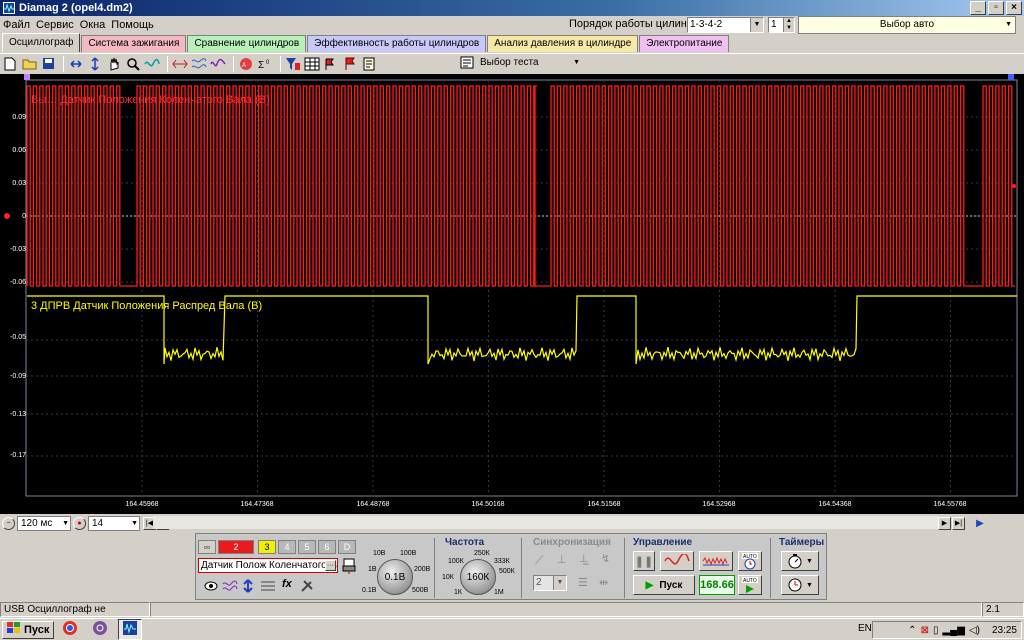 This screenshot has height=640, width=1024. I want to click on channel-6-button: 6, so click(327, 547).